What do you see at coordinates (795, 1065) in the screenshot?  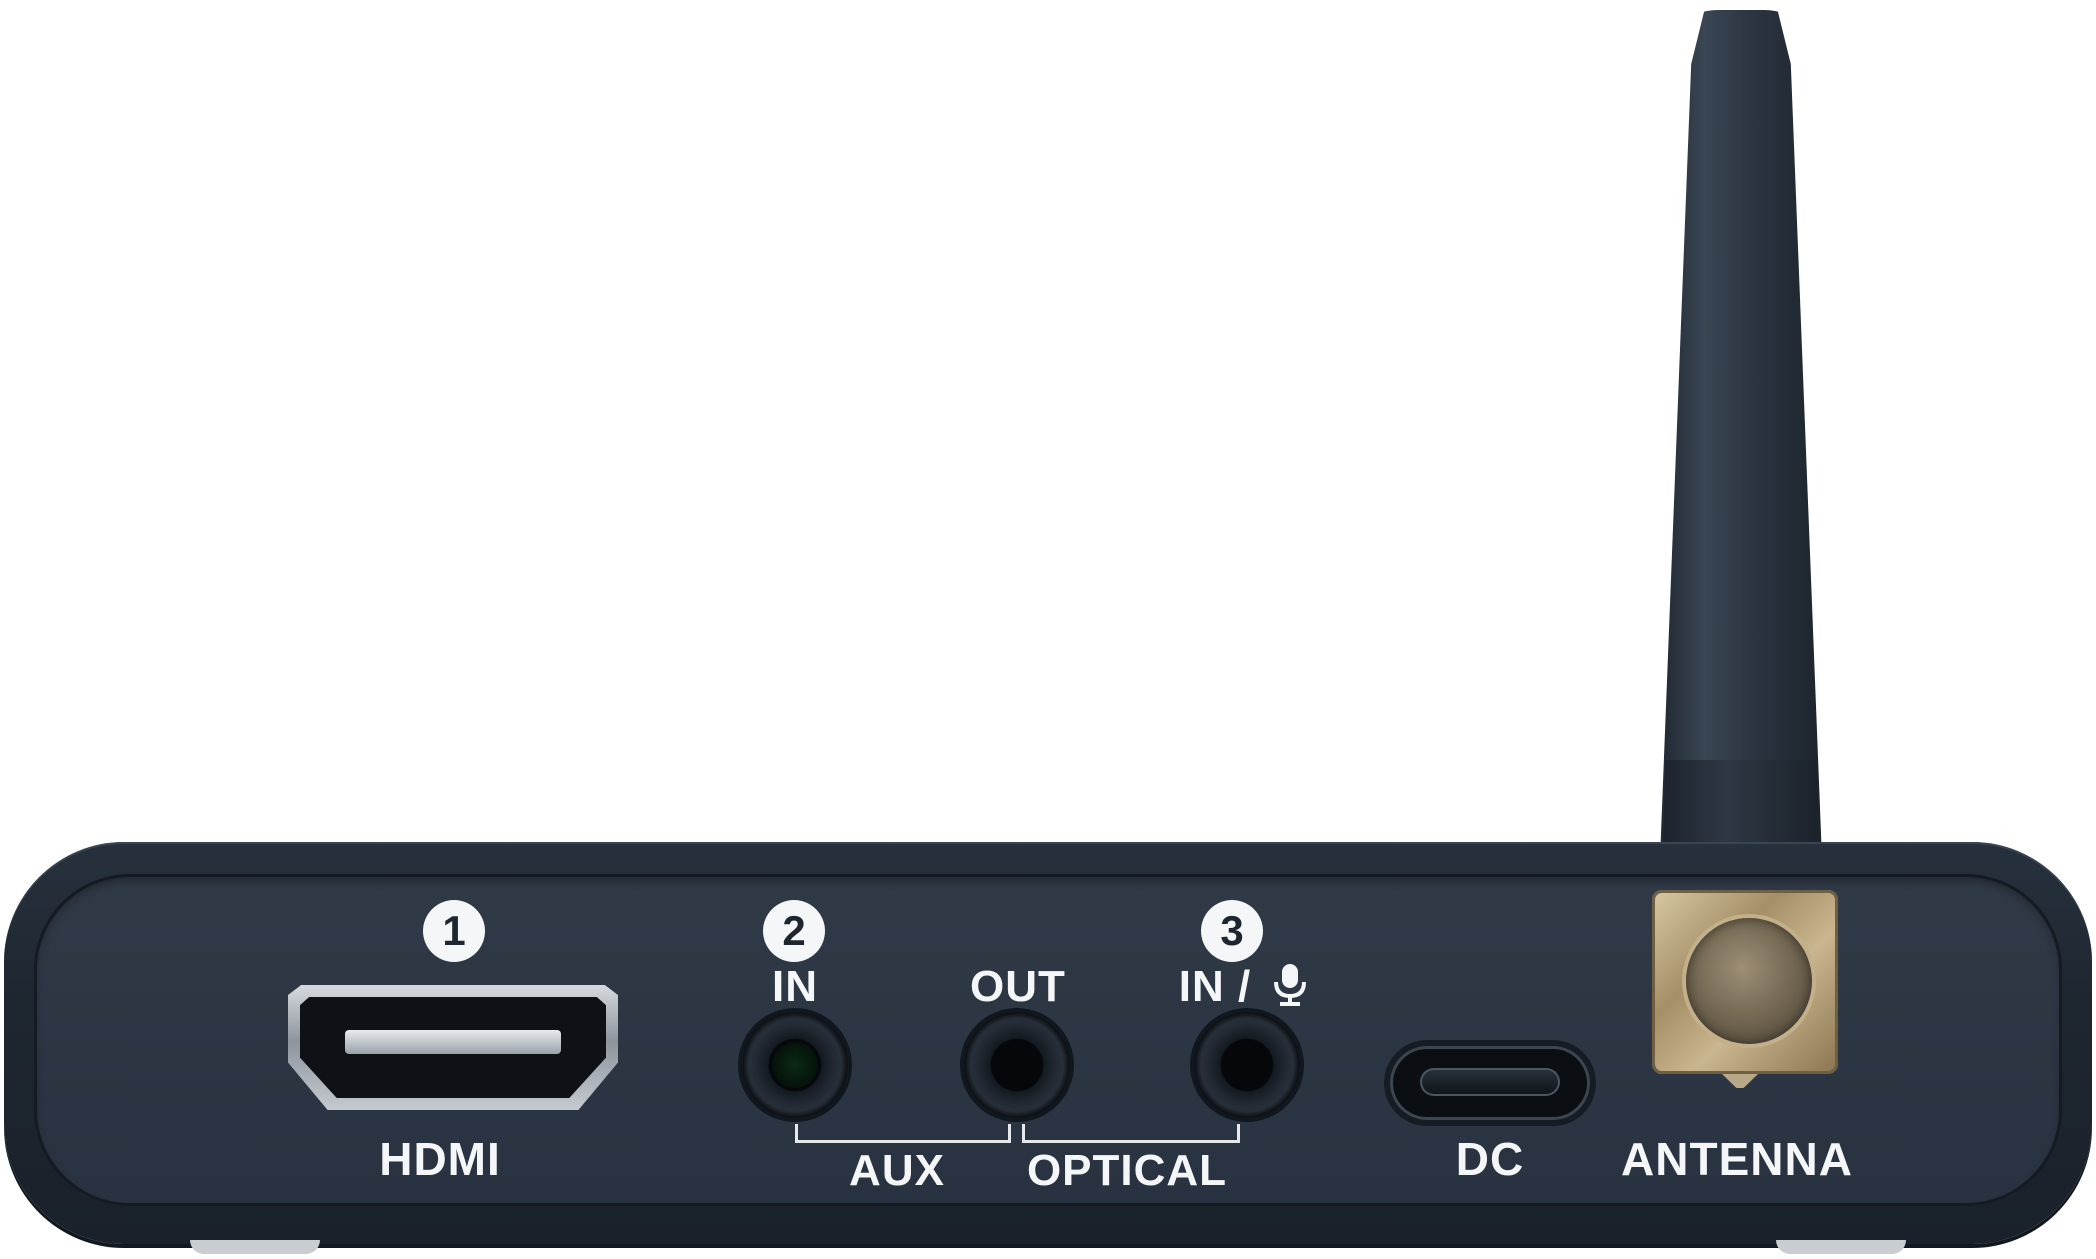 I see `aux-in-jack` at bounding box center [795, 1065].